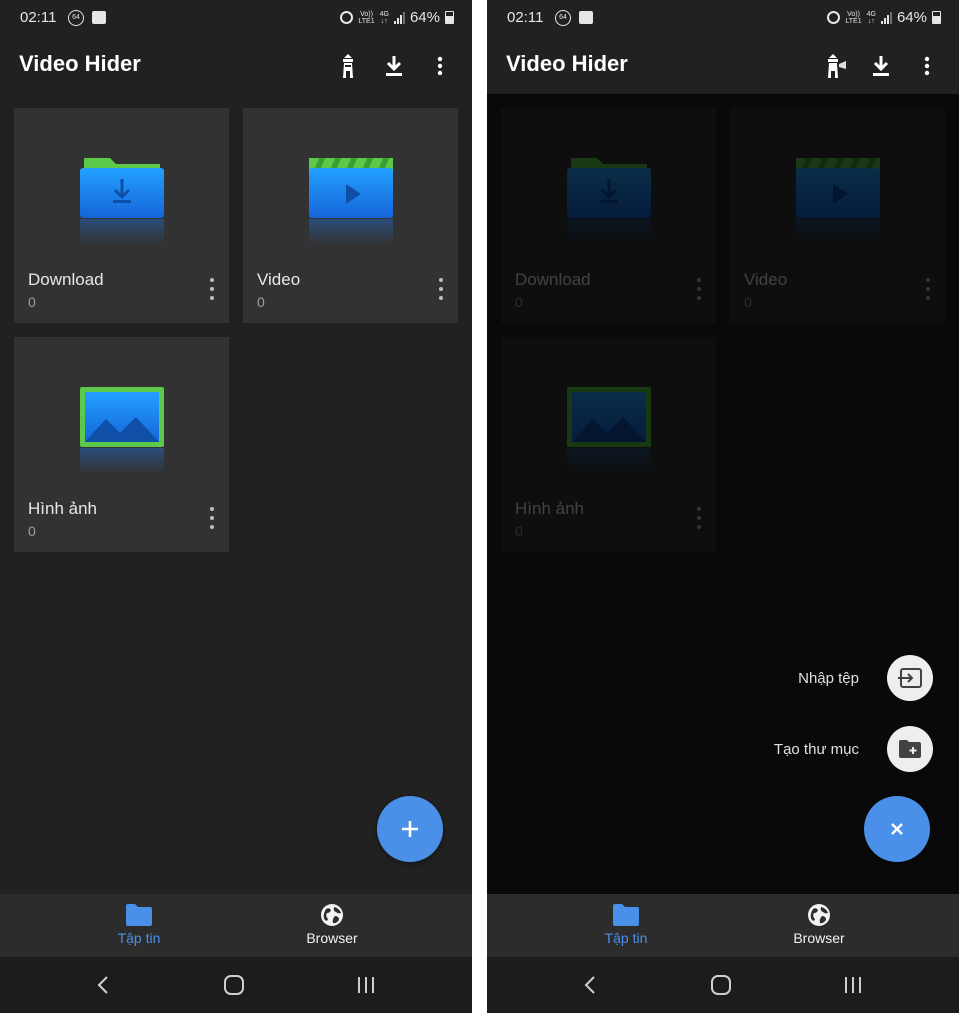 This screenshot has height=1013, width=960. I want to click on folder-card-video: Video 0, so click(350, 215).